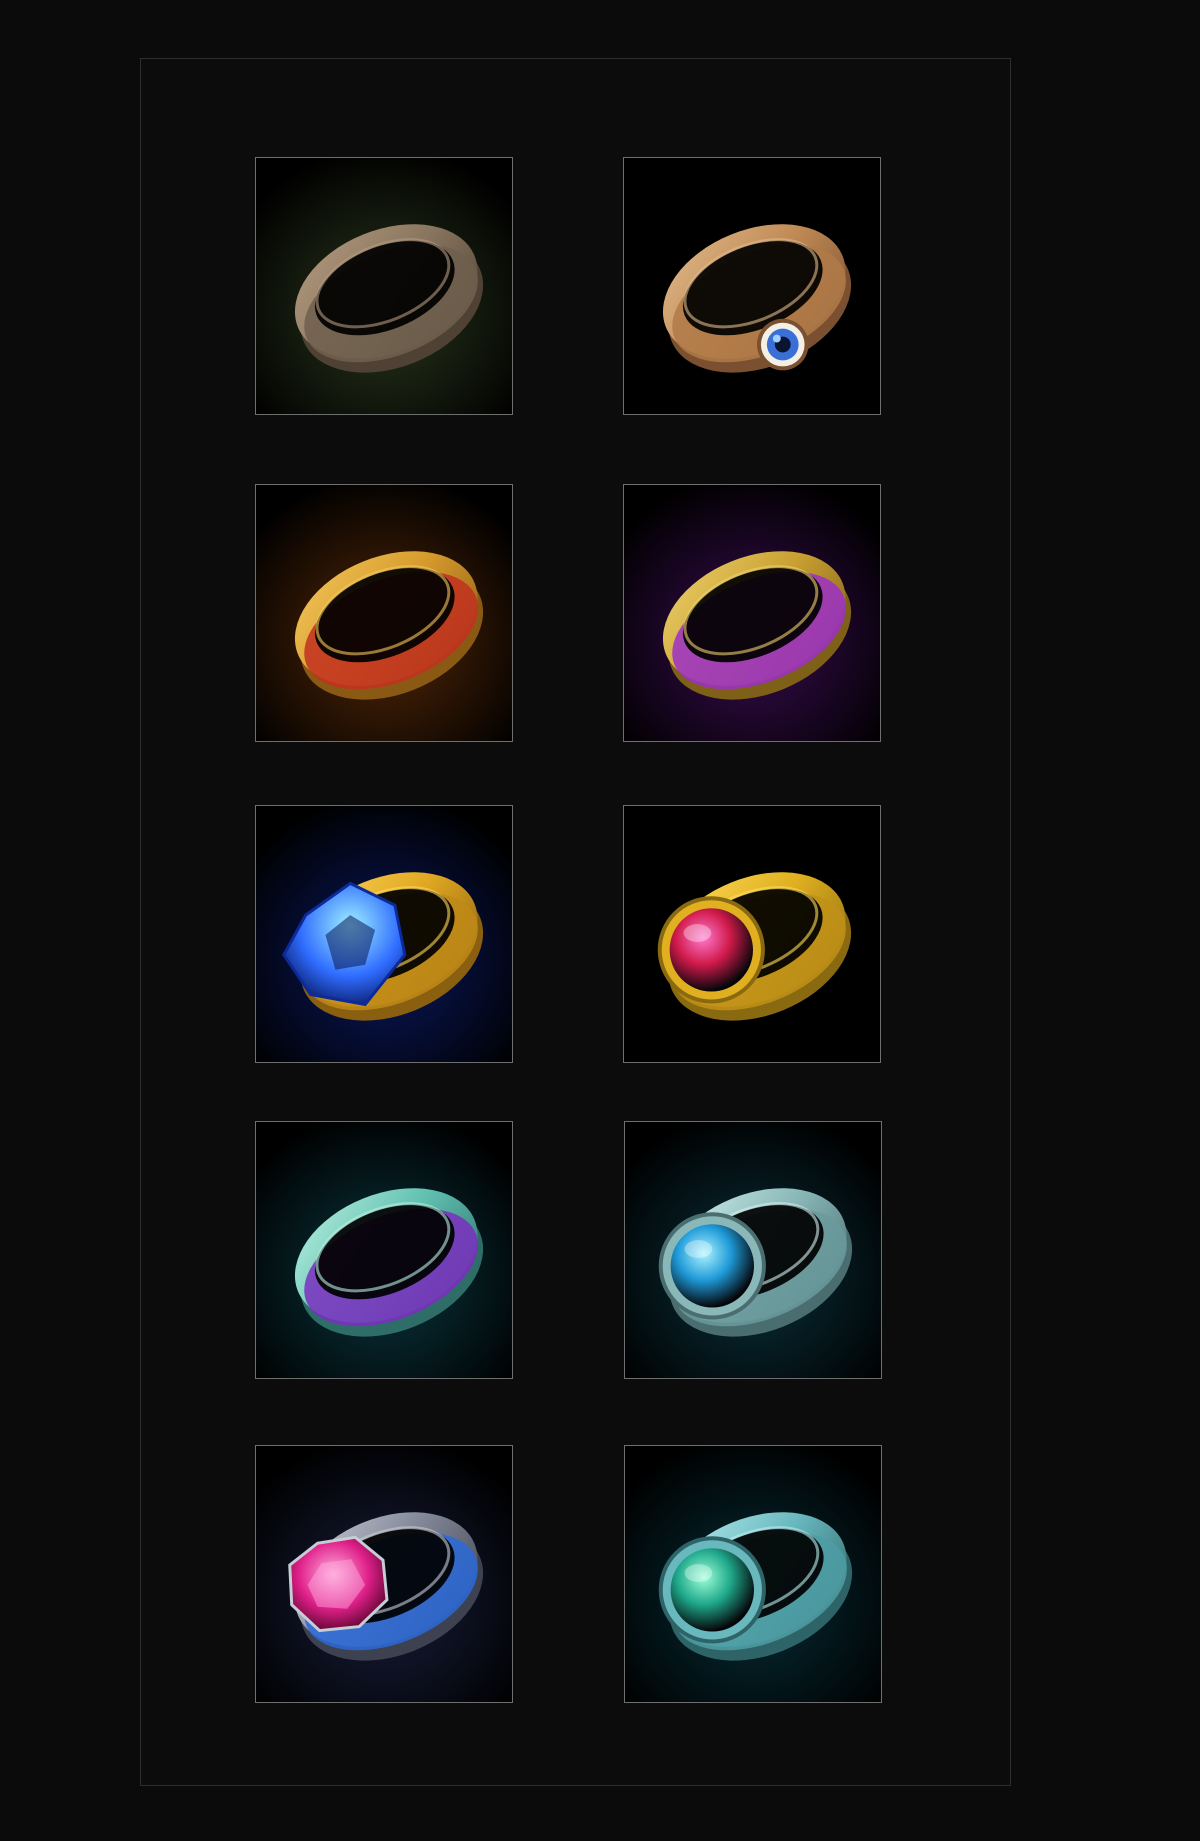  I want to click on gold-red-inlay-ring-icon, so click(384, 613).